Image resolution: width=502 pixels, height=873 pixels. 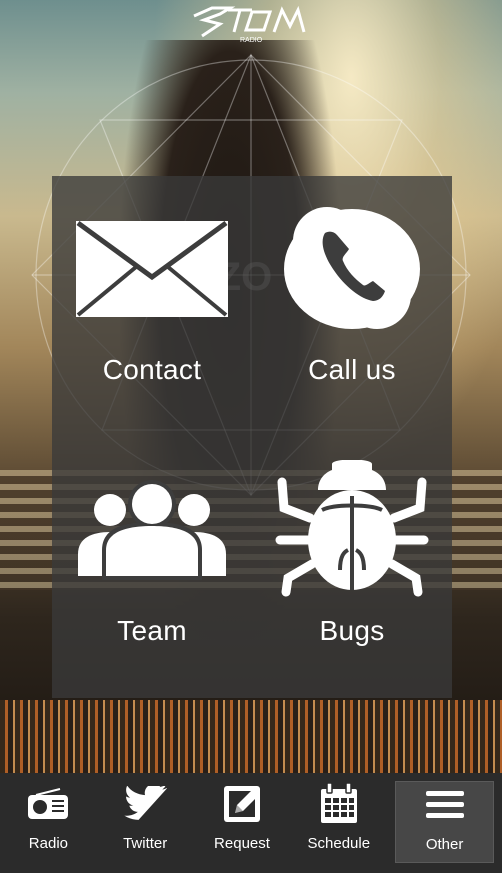 I want to click on tab-radio: Radio, so click(x=48, y=823).